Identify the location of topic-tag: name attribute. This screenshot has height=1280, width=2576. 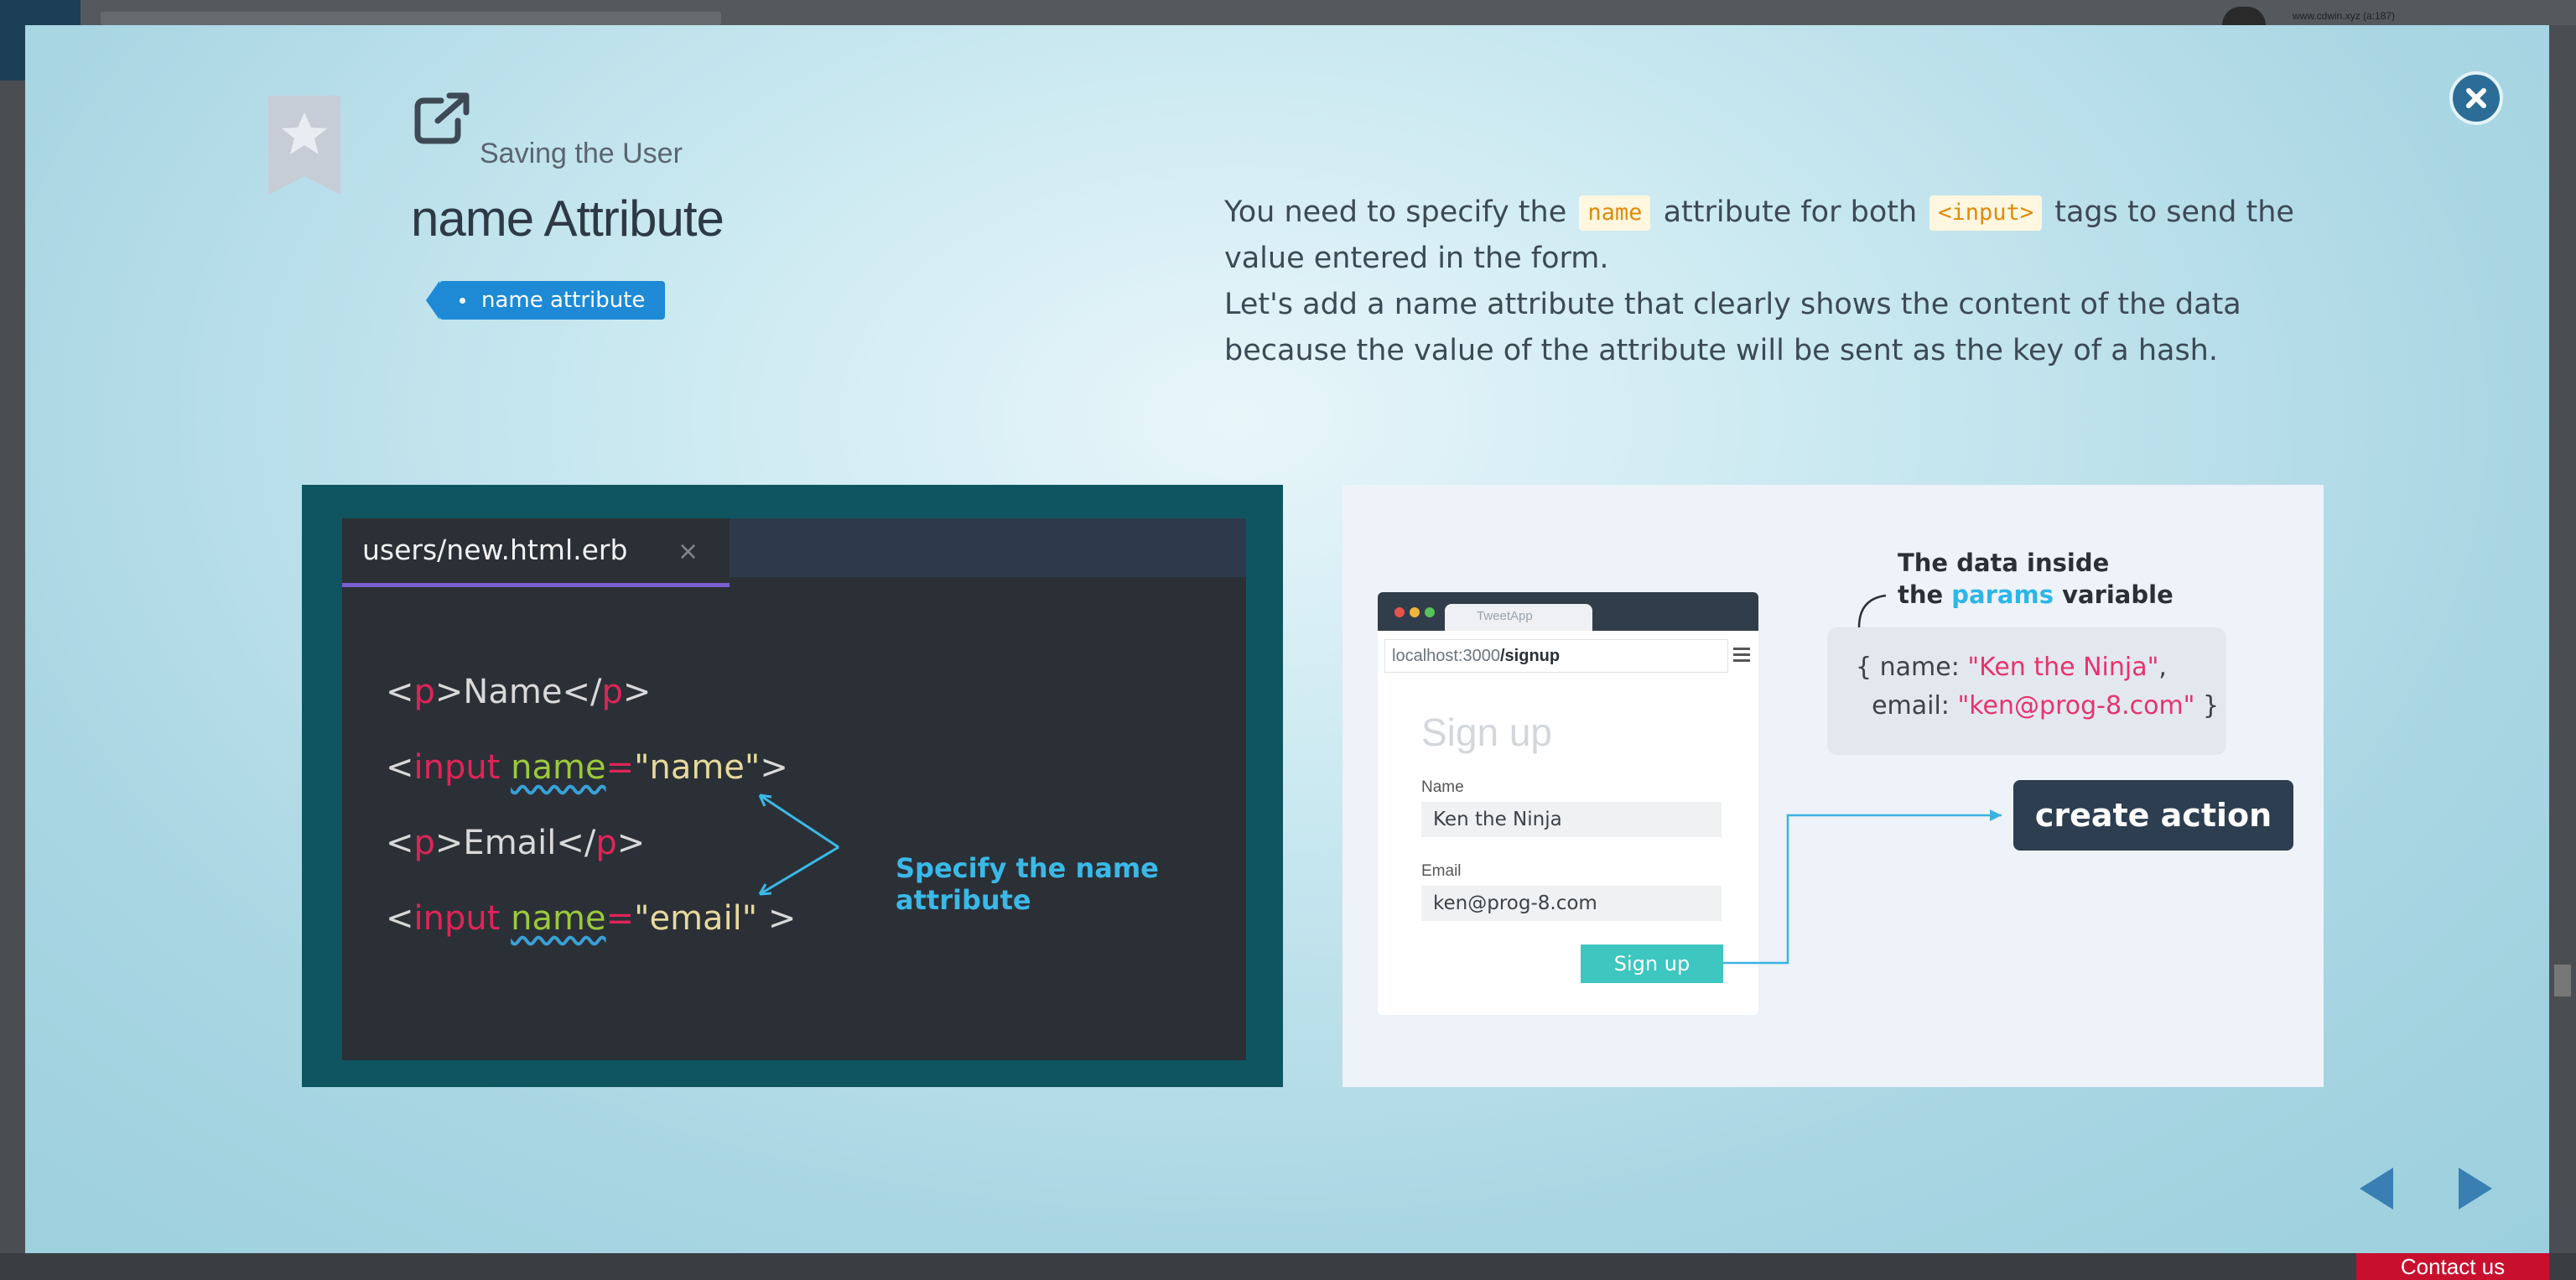
(545, 300).